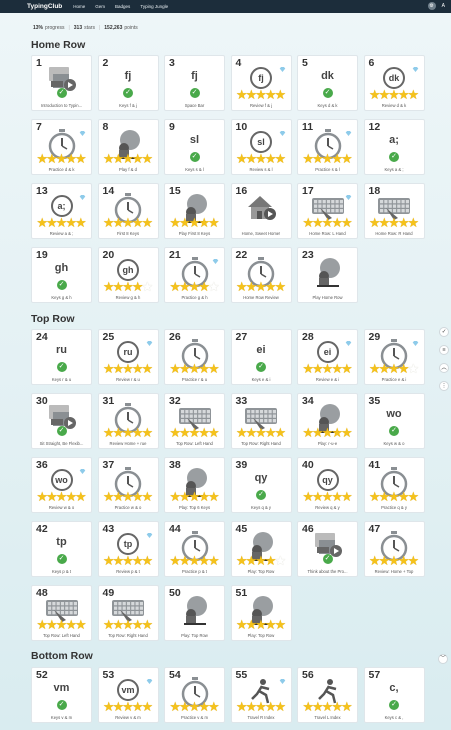 The height and width of the screenshot is (730, 451). Describe the element at coordinates (261, 421) in the screenshot. I see `lesson-card-33: 33 ★ ★ ★ ★ ★ Top Row: Right Hand` at that location.